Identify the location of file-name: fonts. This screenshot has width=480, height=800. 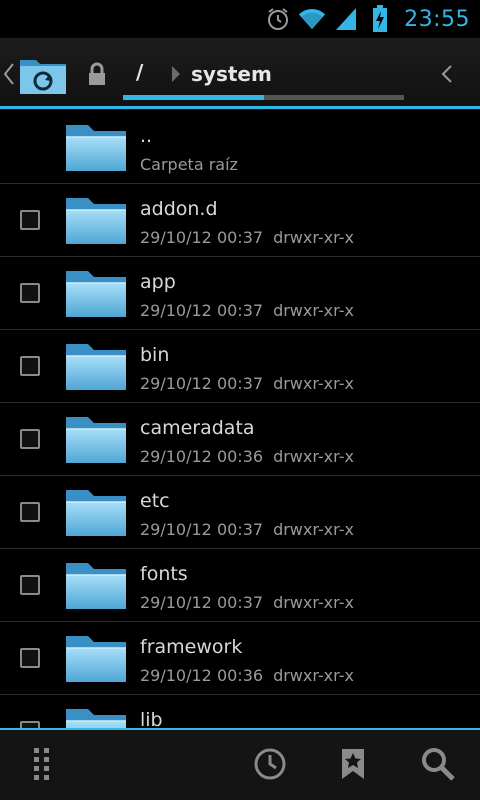
(164, 574).